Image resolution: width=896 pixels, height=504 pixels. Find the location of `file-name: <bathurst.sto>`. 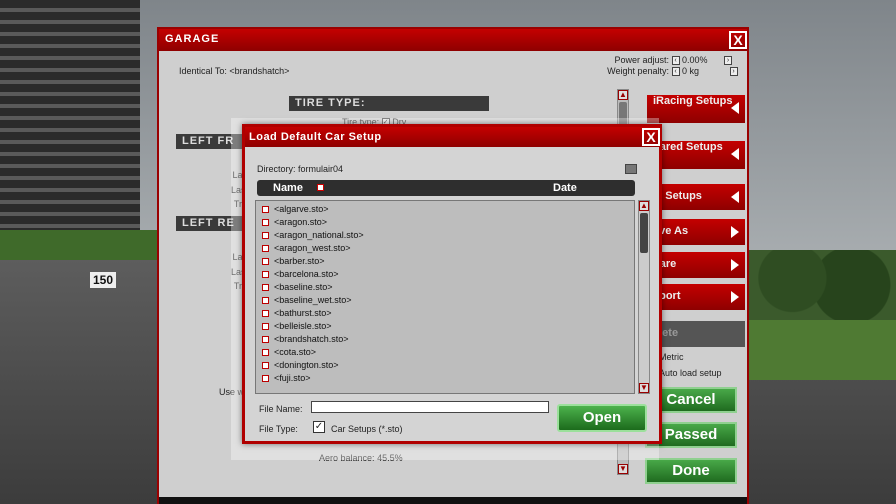

file-name: <bathurst.sto> is located at coordinates (303, 313).